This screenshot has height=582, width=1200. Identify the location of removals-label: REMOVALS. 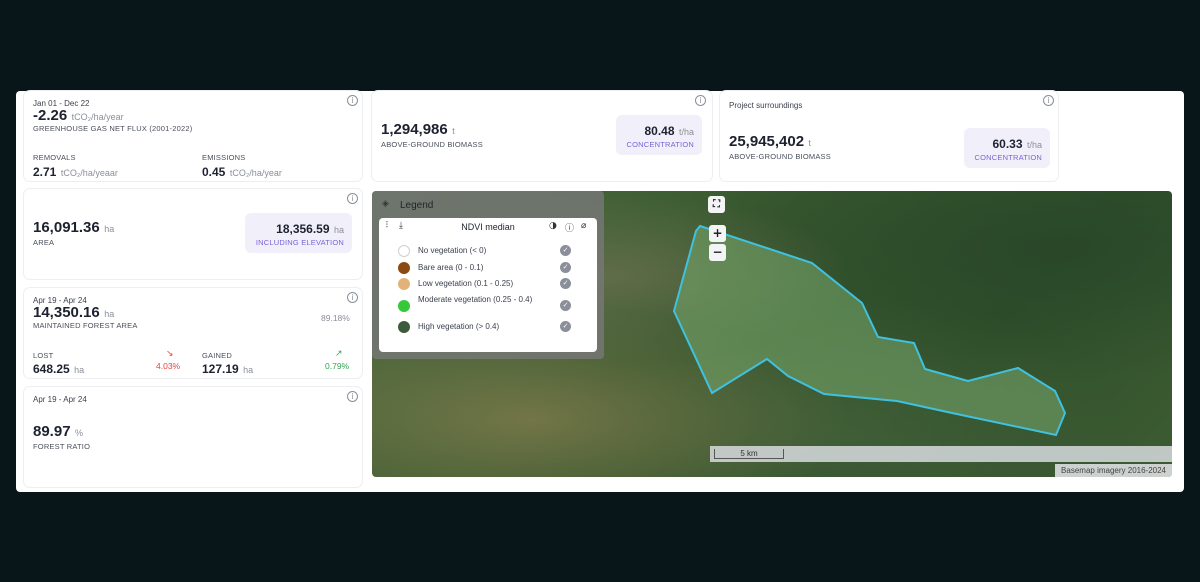
(54, 157).